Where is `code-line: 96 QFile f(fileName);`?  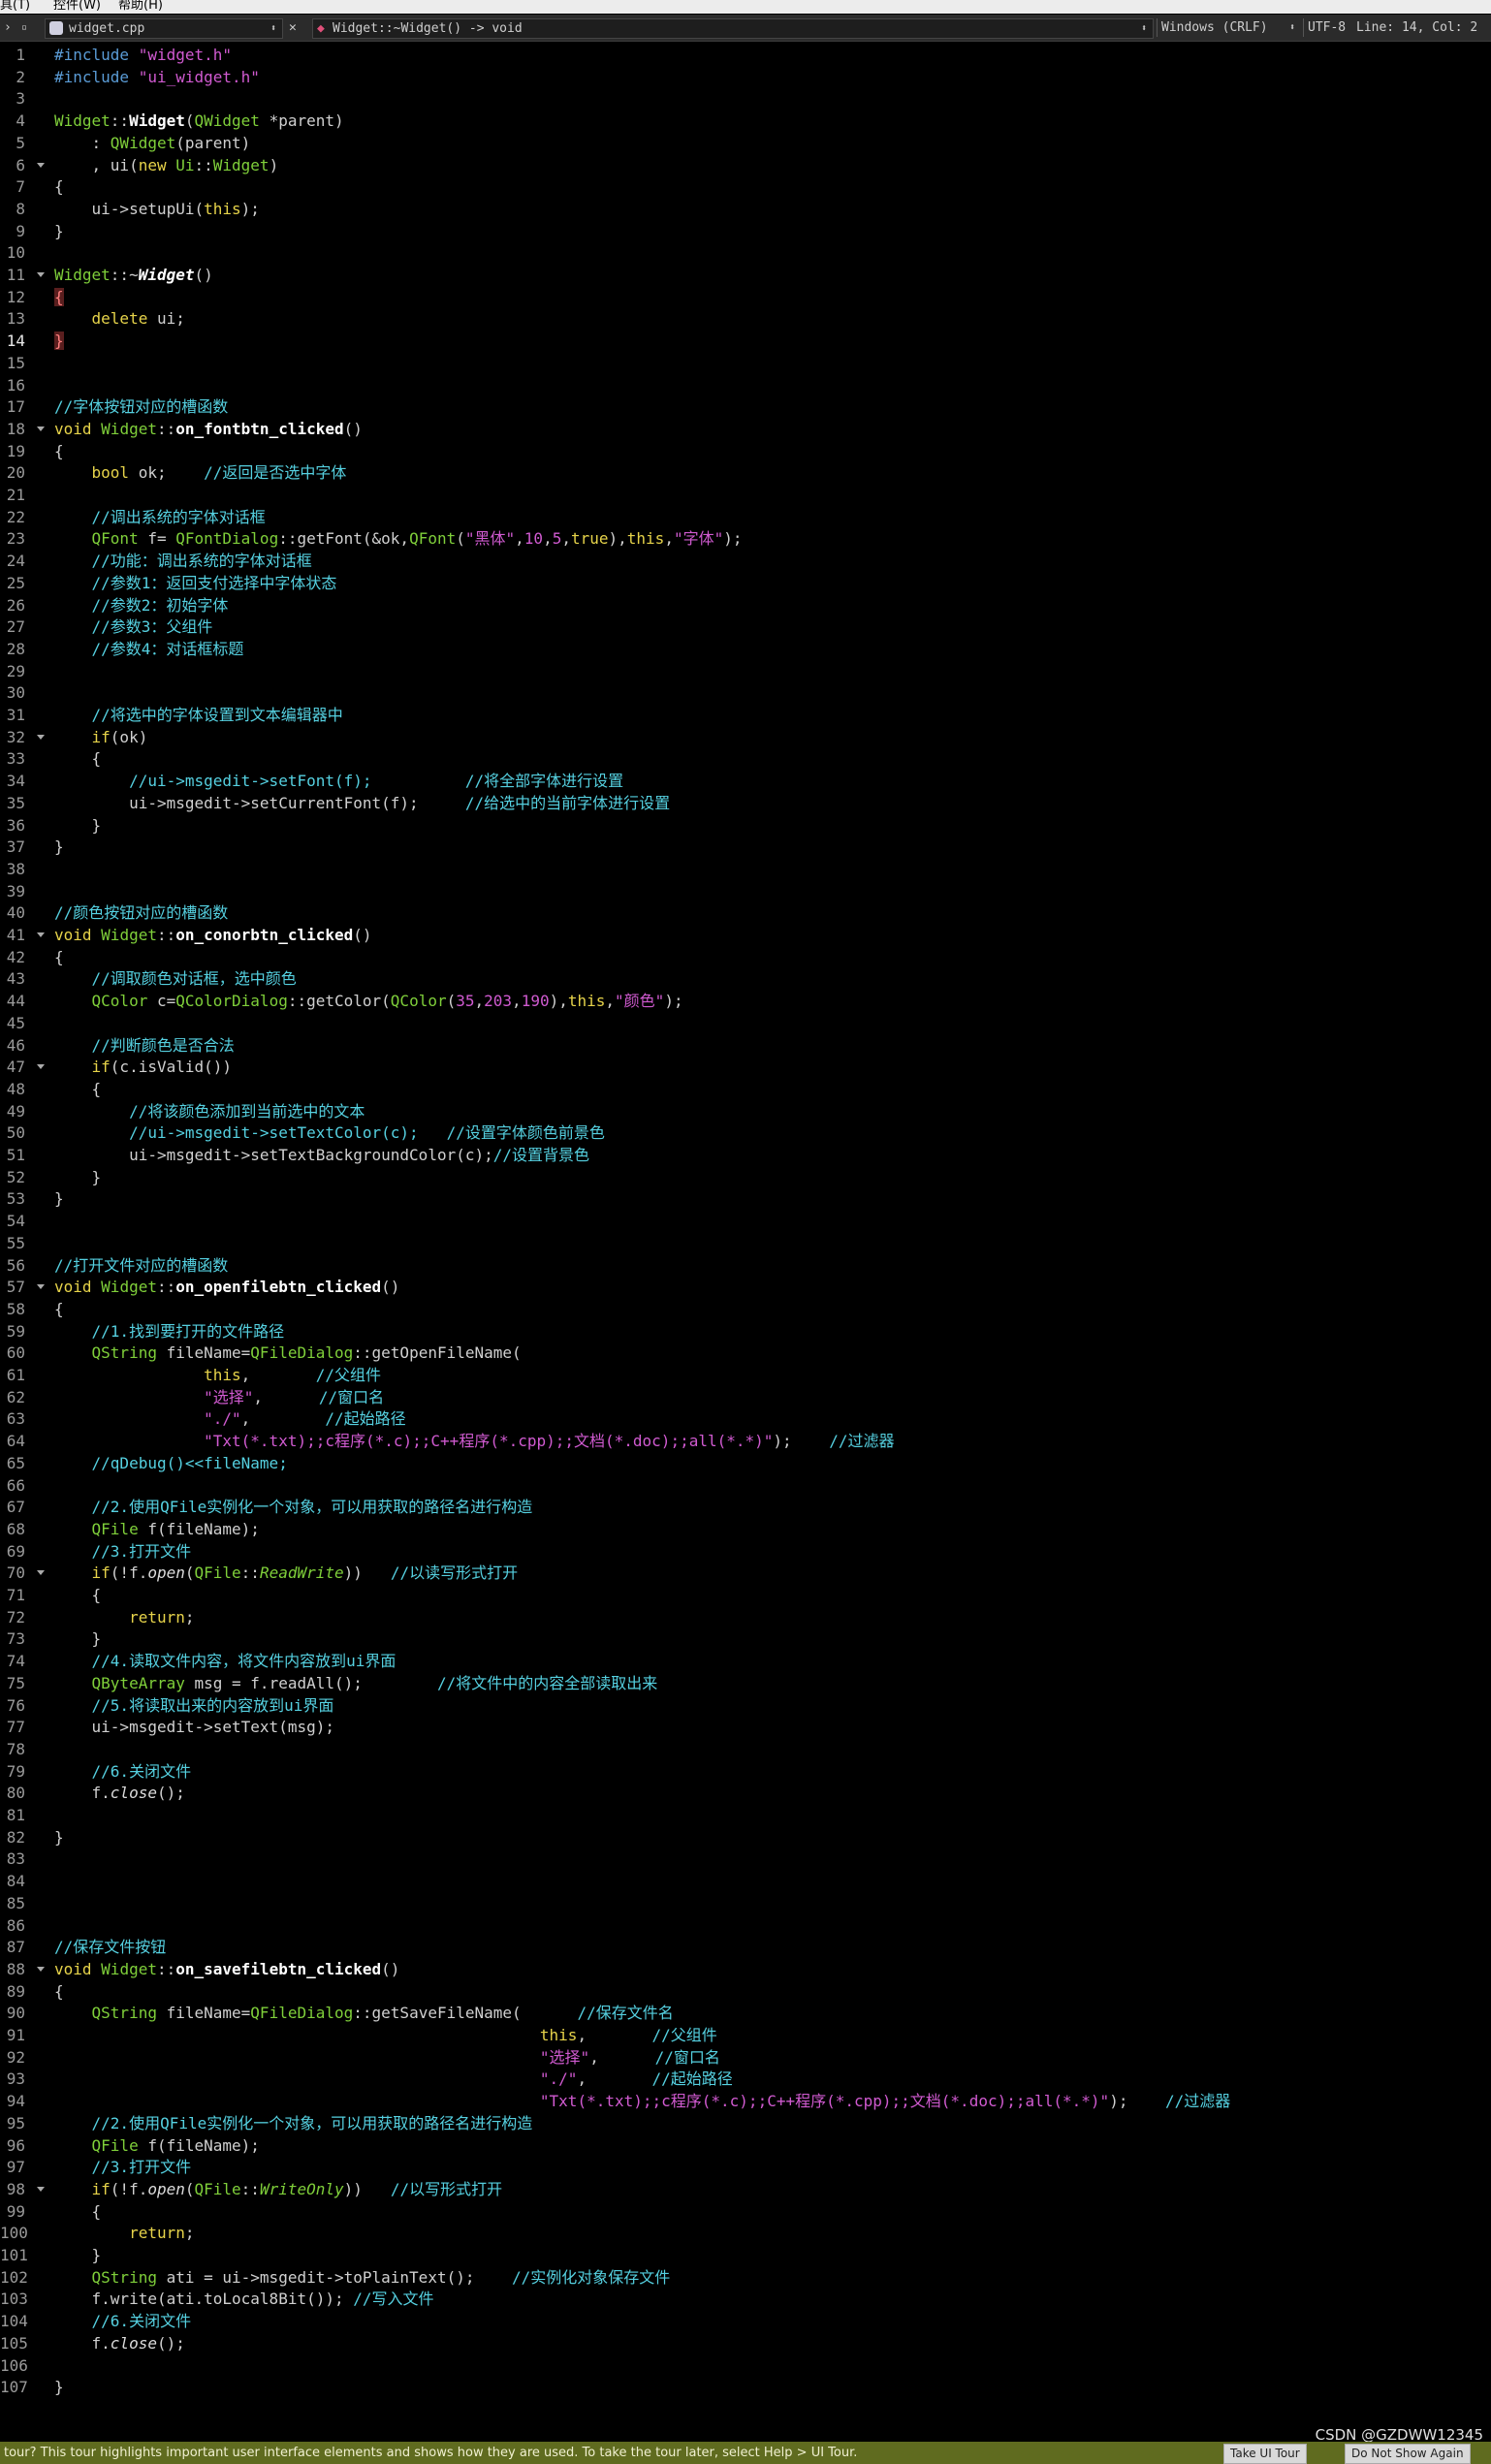 code-line: 96 QFile f(fileName); is located at coordinates (745, 2146).